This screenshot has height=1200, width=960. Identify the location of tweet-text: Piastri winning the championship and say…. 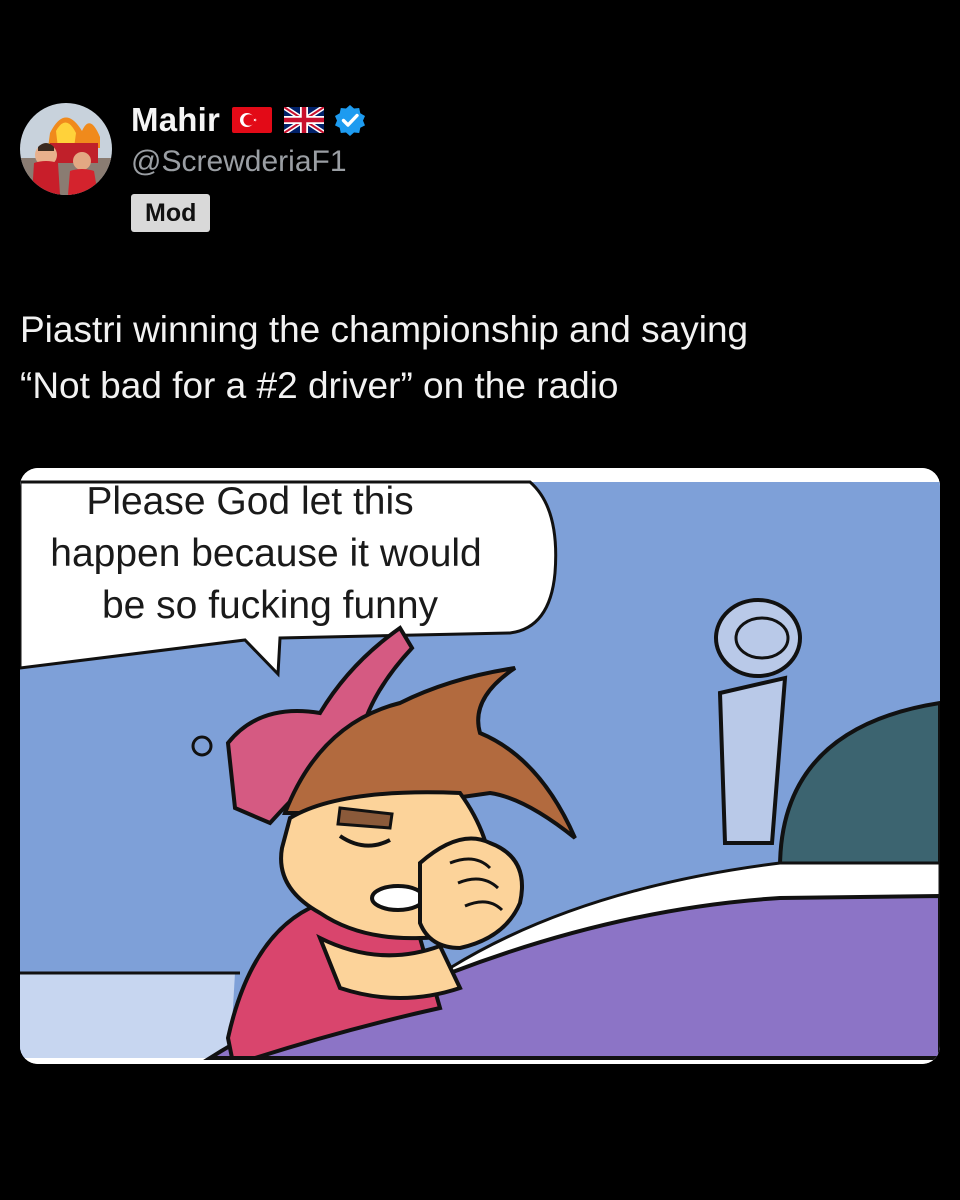
(384, 357).